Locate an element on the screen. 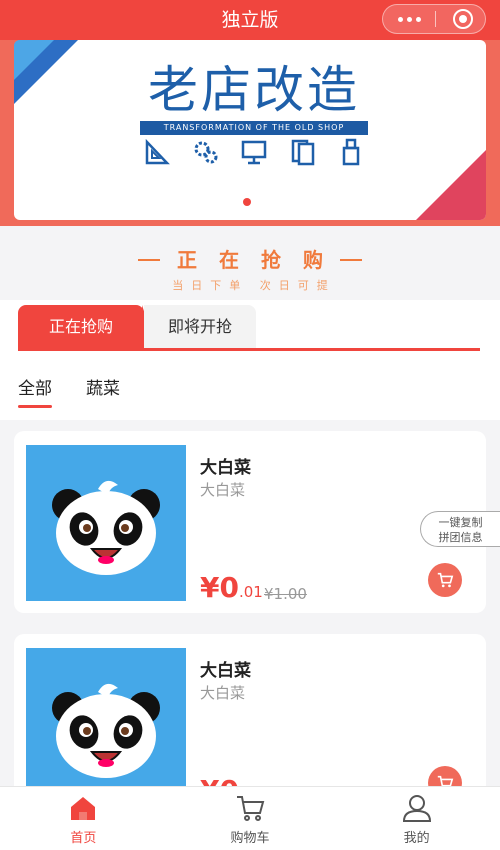 The image size is (500, 850). copy-badge-line2: 拼团信息 is located at coordinates (460, 537).